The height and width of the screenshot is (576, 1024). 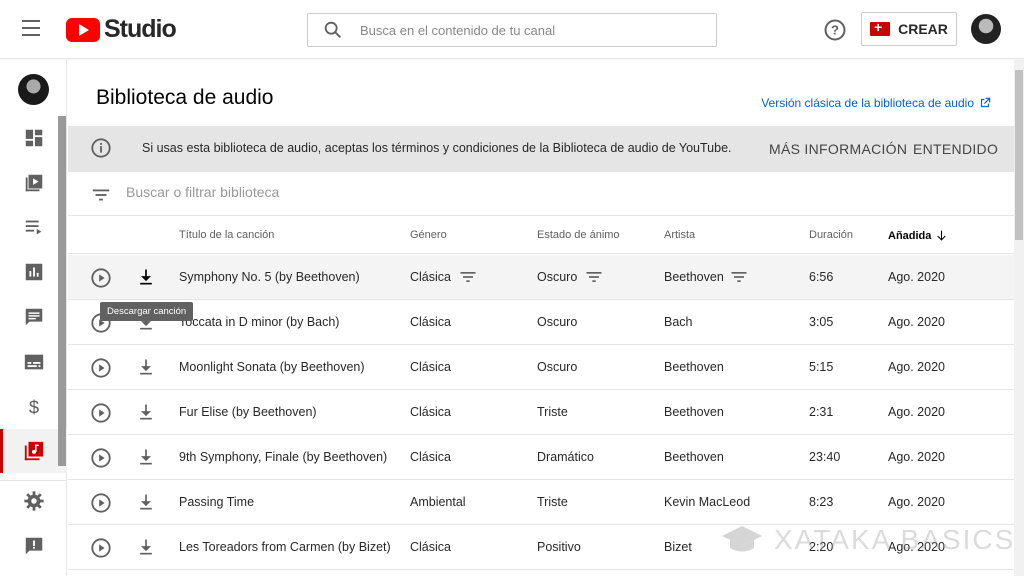 I want to click on sidebar-item-playlists, so click(x=33, y=227).